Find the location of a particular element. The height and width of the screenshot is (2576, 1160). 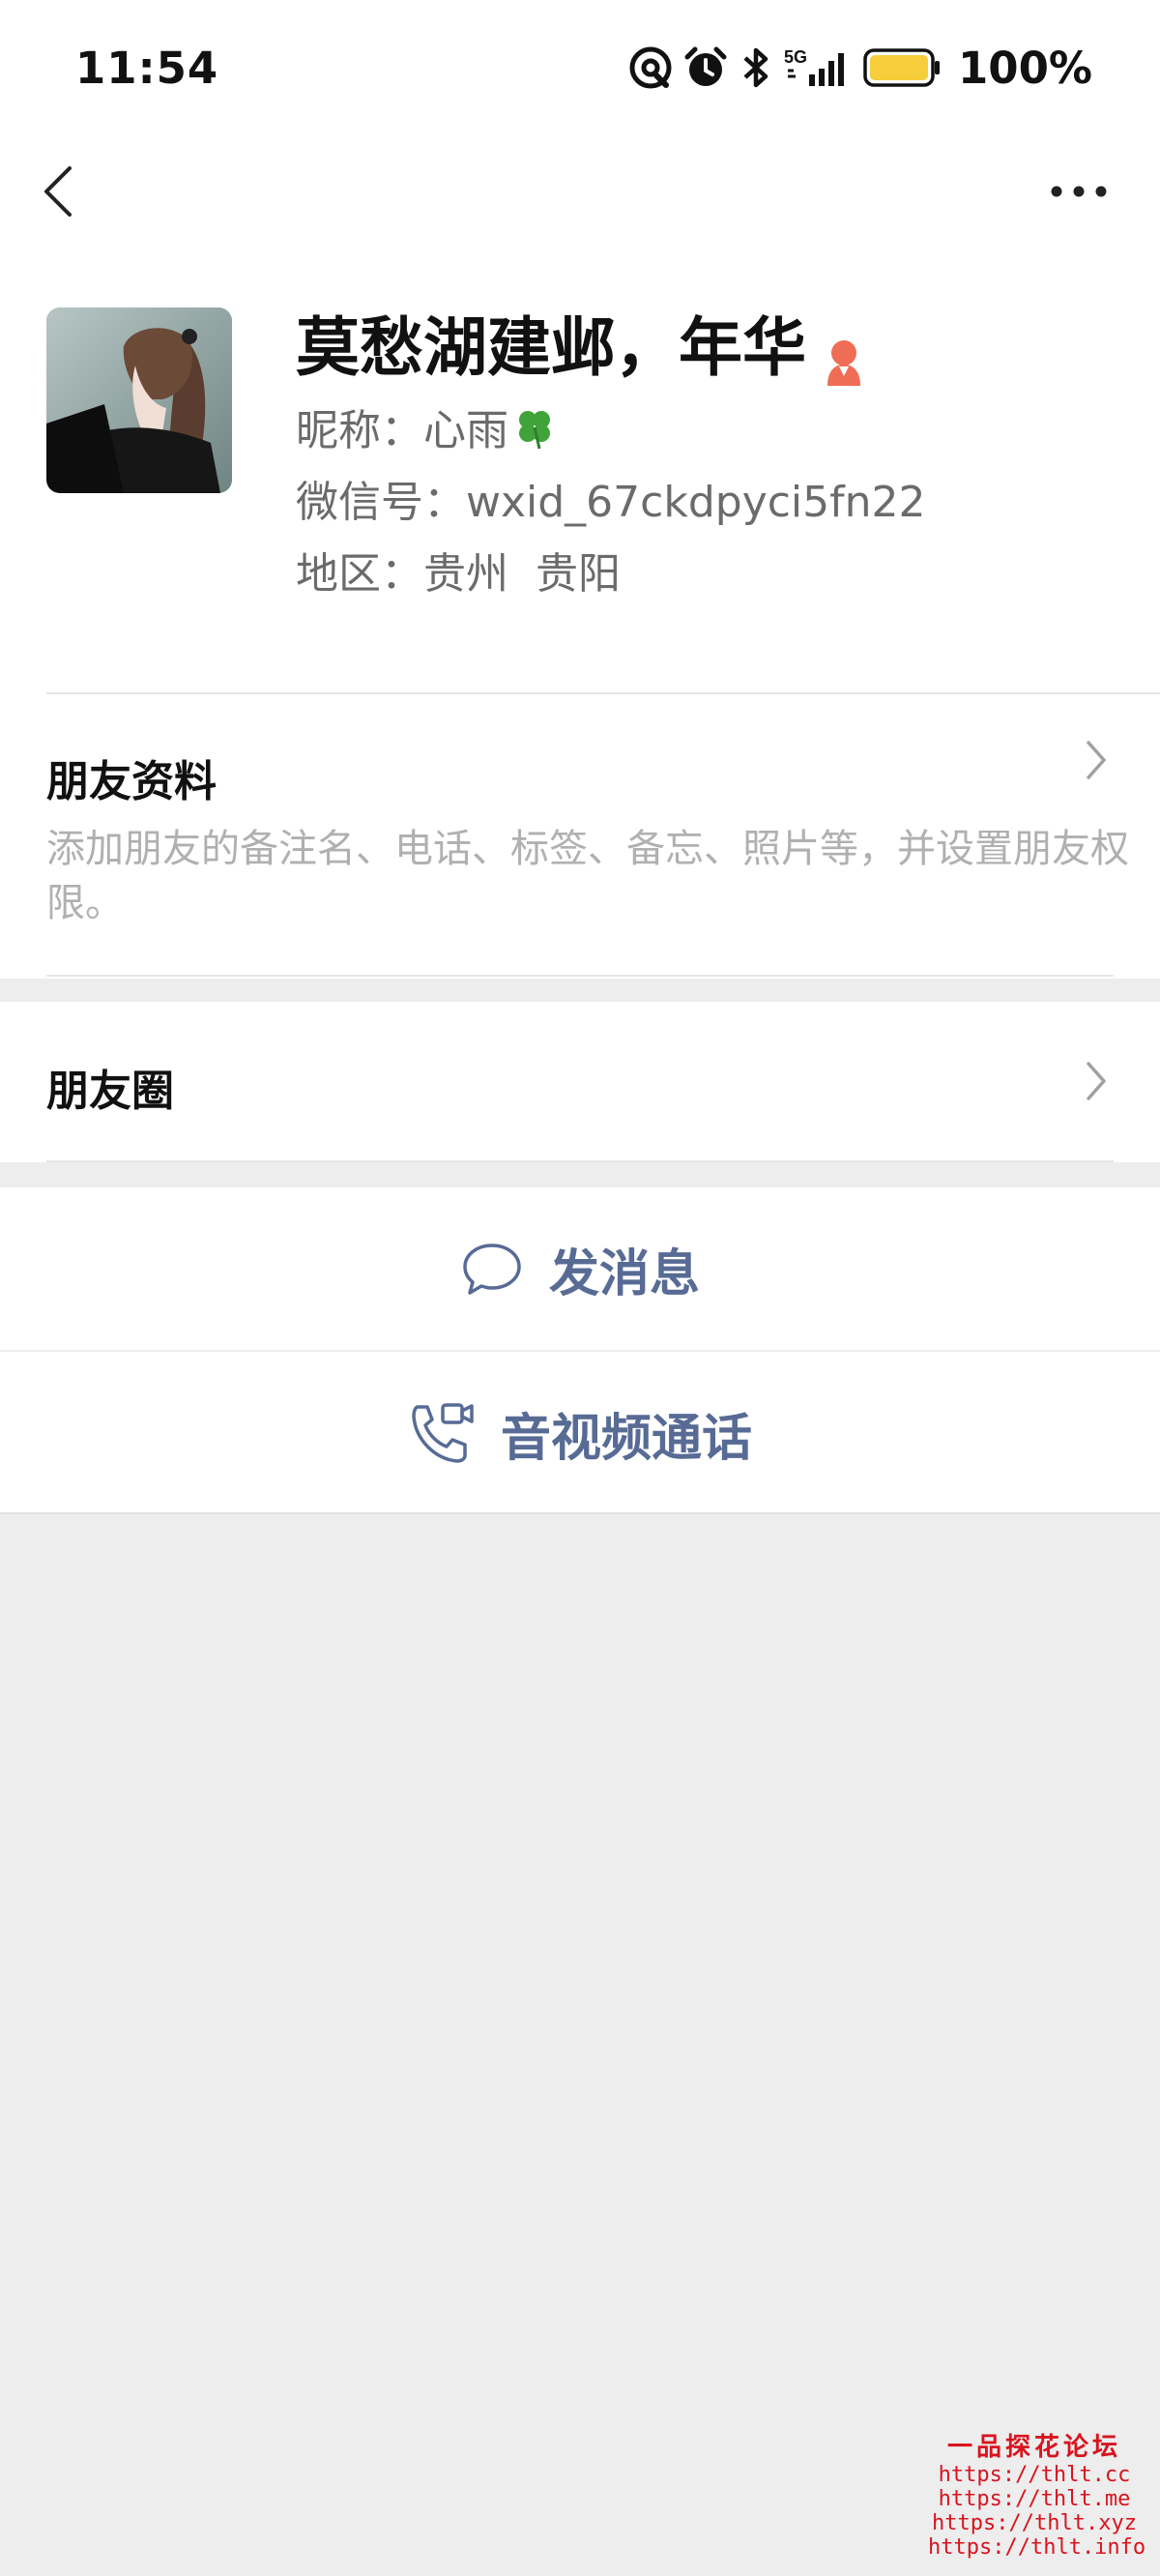

more-dots-icon is located at coordinates (1079, 191).